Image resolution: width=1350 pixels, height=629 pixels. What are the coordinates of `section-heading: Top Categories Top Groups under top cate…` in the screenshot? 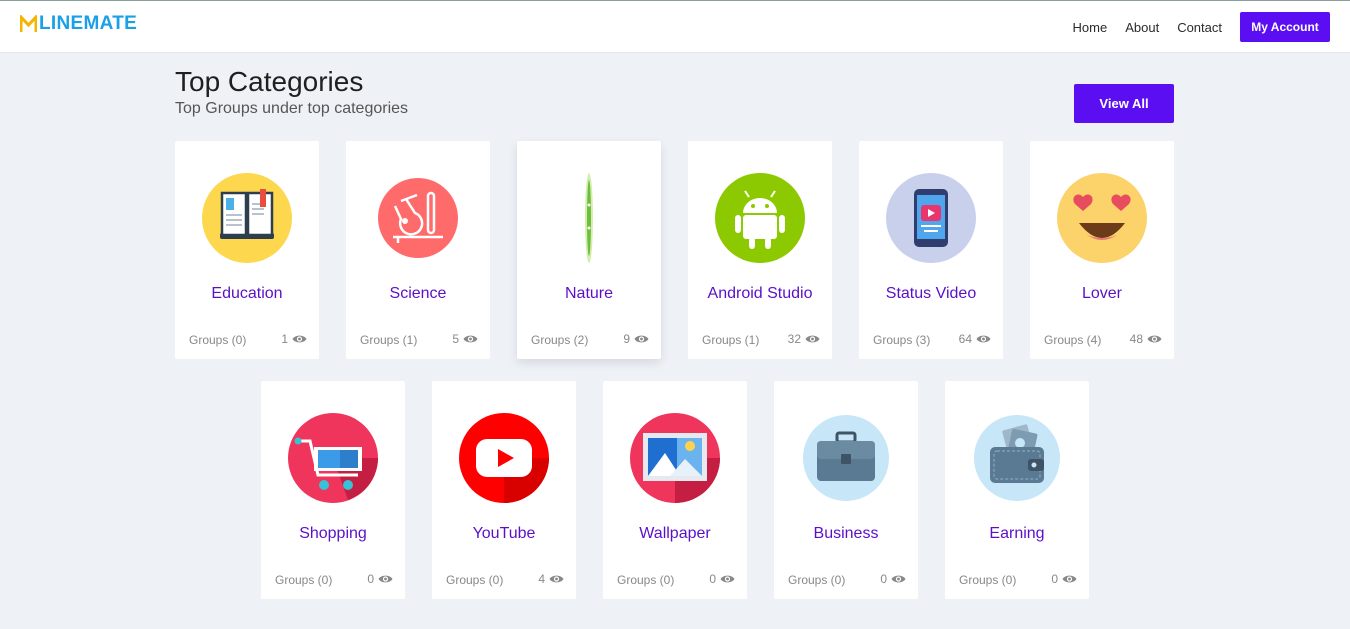 It's located at (291, 92).